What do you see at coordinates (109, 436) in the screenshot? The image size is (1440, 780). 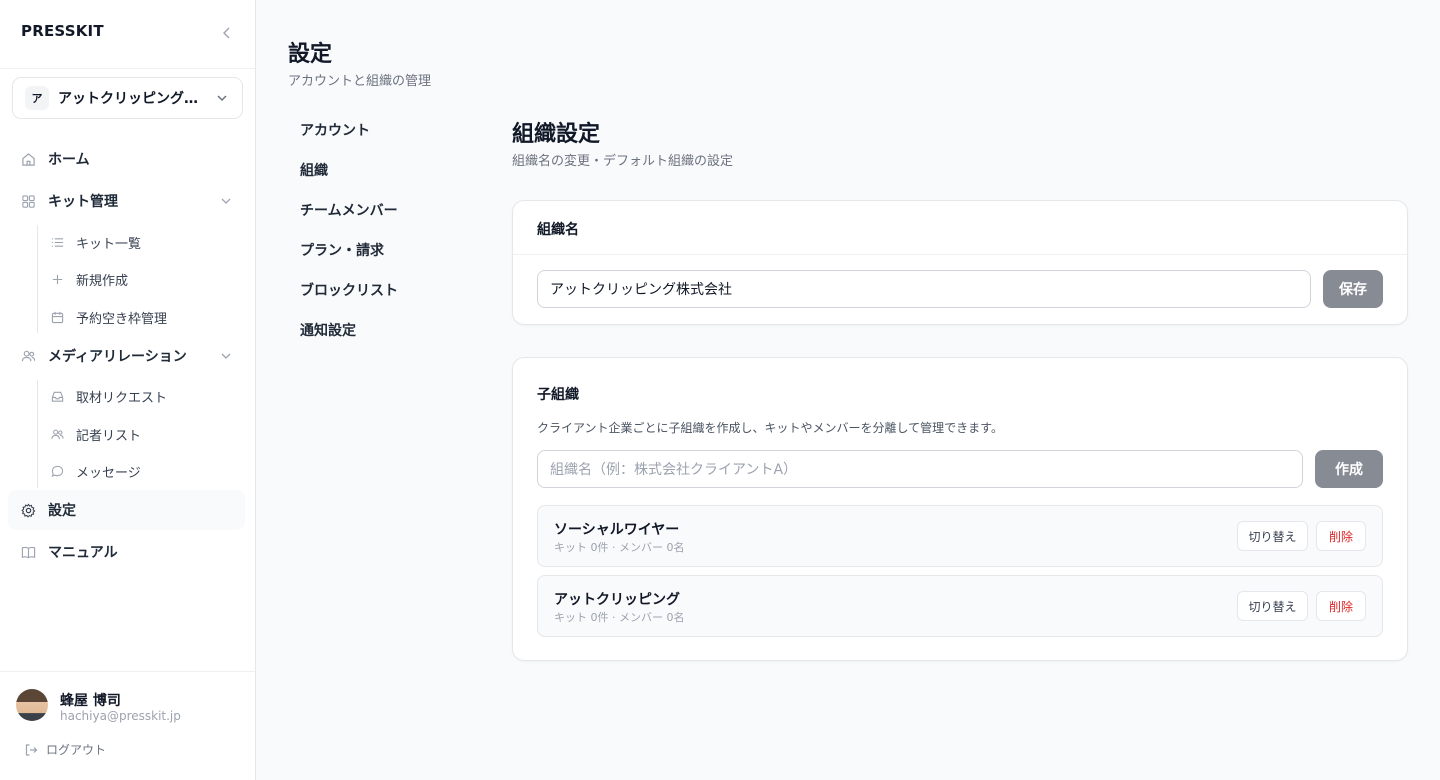 I see `sidebar-subitem-label: 記者リスト` at bounding box center [109, 436].